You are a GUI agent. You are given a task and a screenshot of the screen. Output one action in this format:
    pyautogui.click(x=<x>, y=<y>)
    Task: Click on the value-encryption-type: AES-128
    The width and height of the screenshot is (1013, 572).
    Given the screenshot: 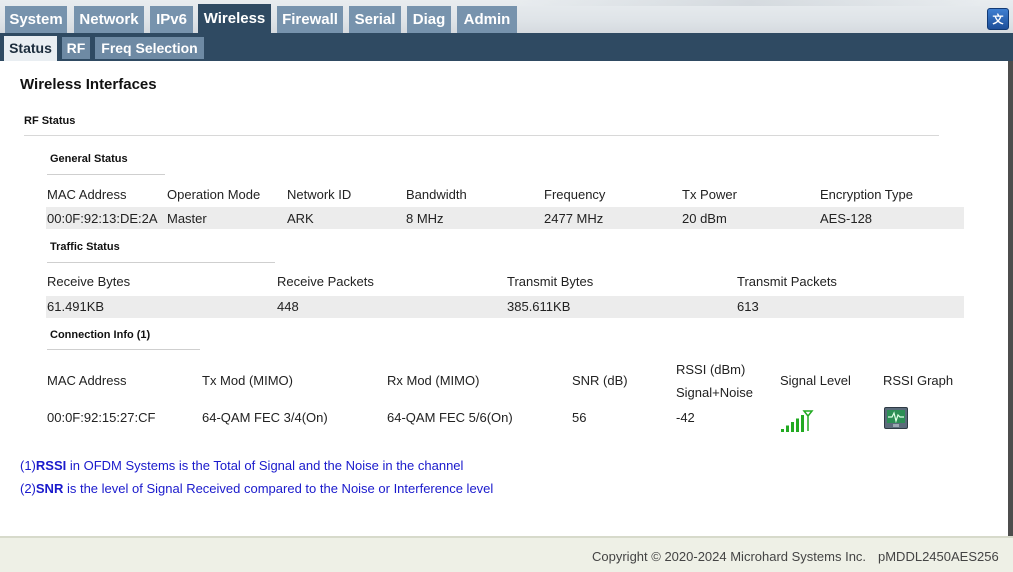 What is the action you would take?
    pyautogui.click(x=846, y=218)
    